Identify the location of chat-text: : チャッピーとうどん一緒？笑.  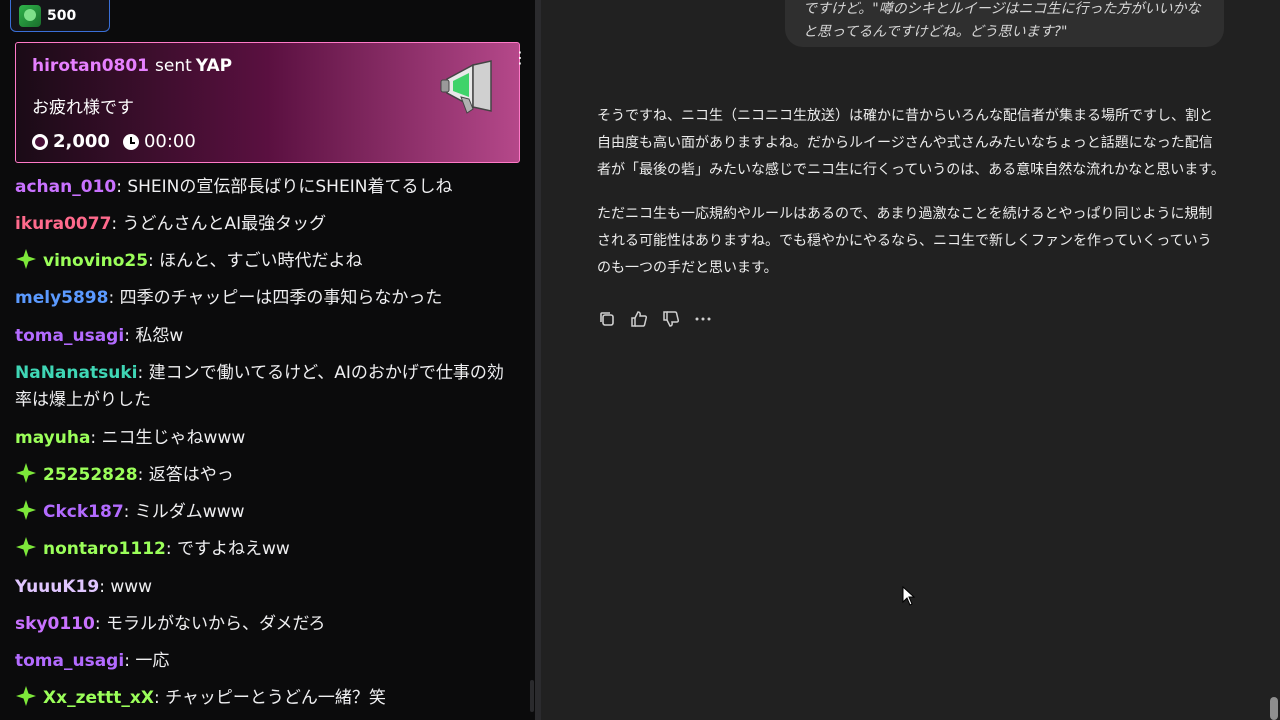
(269, 698).